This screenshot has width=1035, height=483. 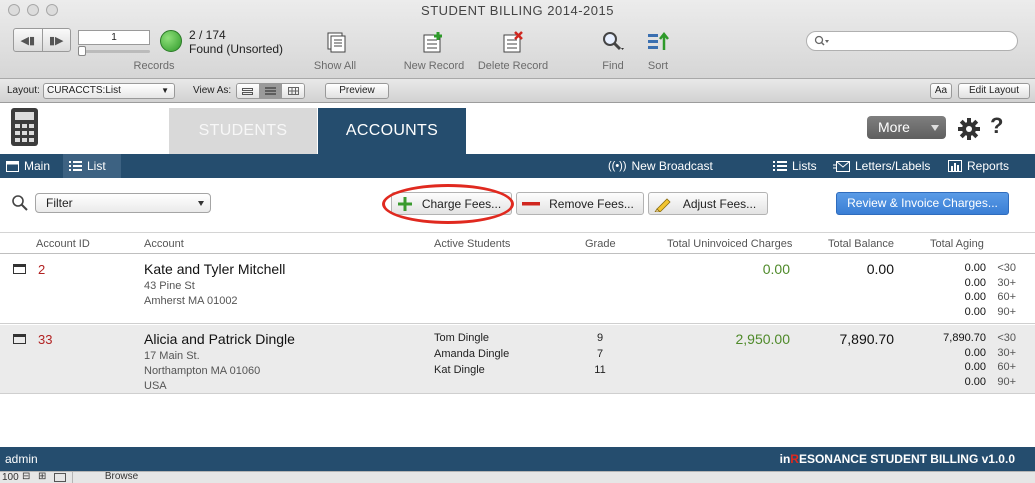 What do you see at coordinates (357, 91) in the screenshot?
I see `preview-button: Preview` at bounding box center [357, 91].